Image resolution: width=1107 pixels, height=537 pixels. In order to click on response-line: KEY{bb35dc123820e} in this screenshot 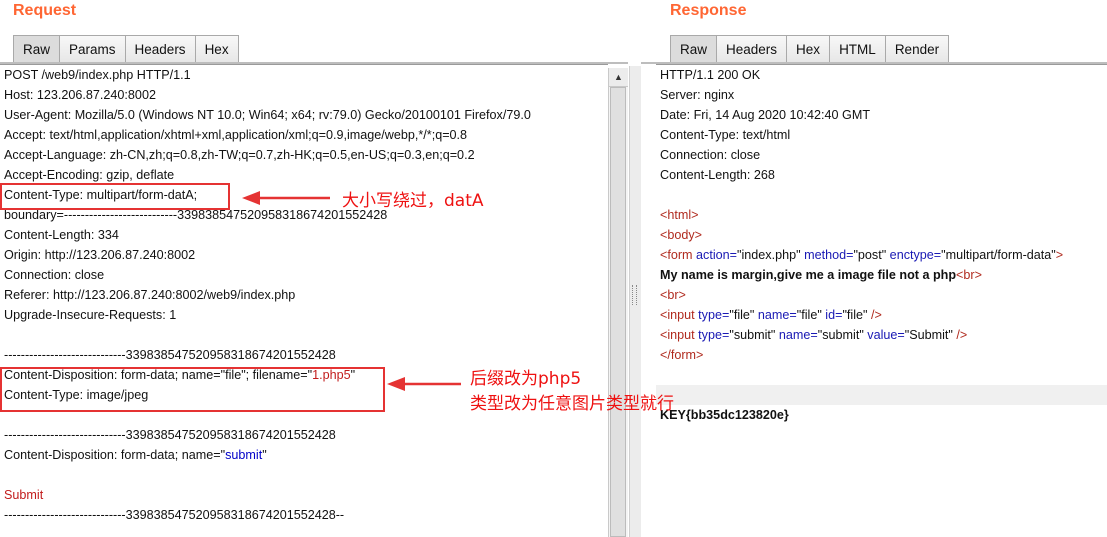, I will do `click(881, 415)`.